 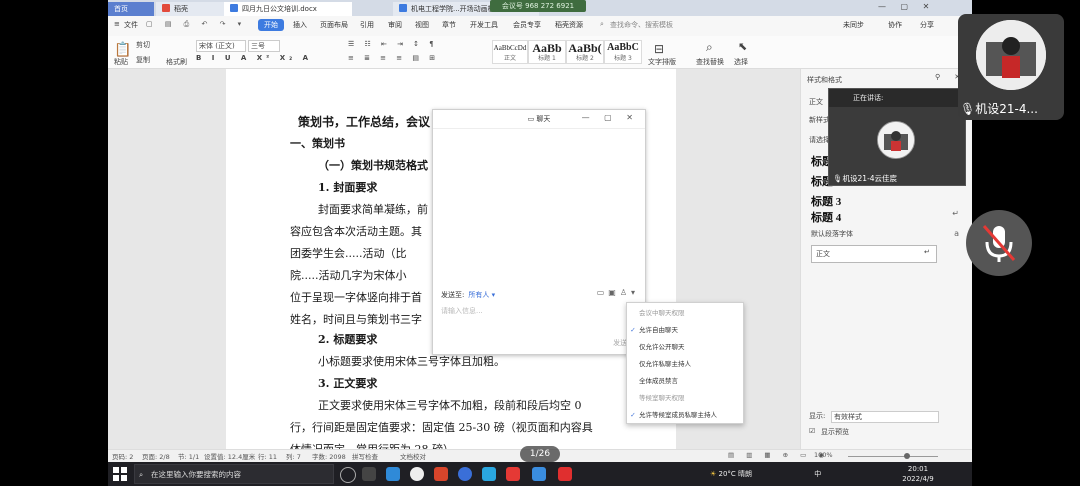 I want to click on menu-insert: 插入, so click(x=300, y=25).